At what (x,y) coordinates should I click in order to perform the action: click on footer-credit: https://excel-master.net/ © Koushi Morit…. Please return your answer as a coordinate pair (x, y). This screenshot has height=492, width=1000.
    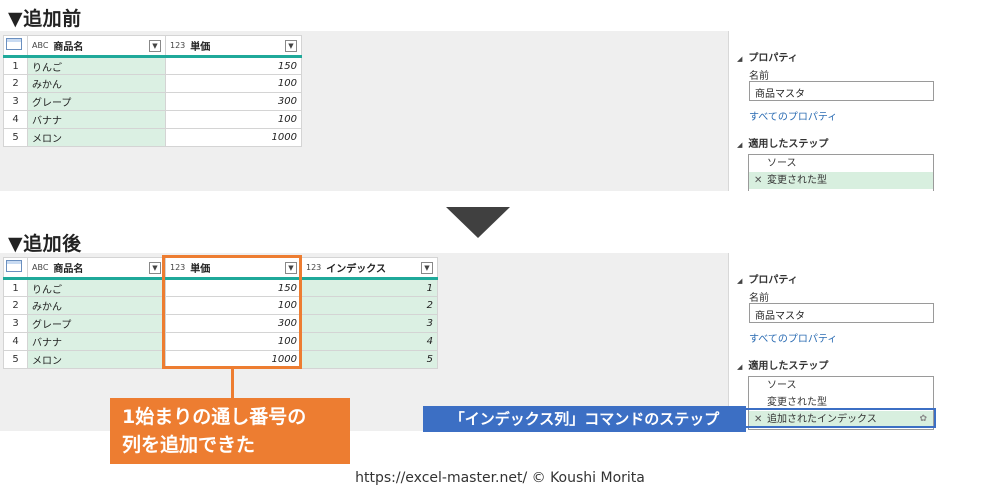
    Looking at the image, I should click on (500, 478).